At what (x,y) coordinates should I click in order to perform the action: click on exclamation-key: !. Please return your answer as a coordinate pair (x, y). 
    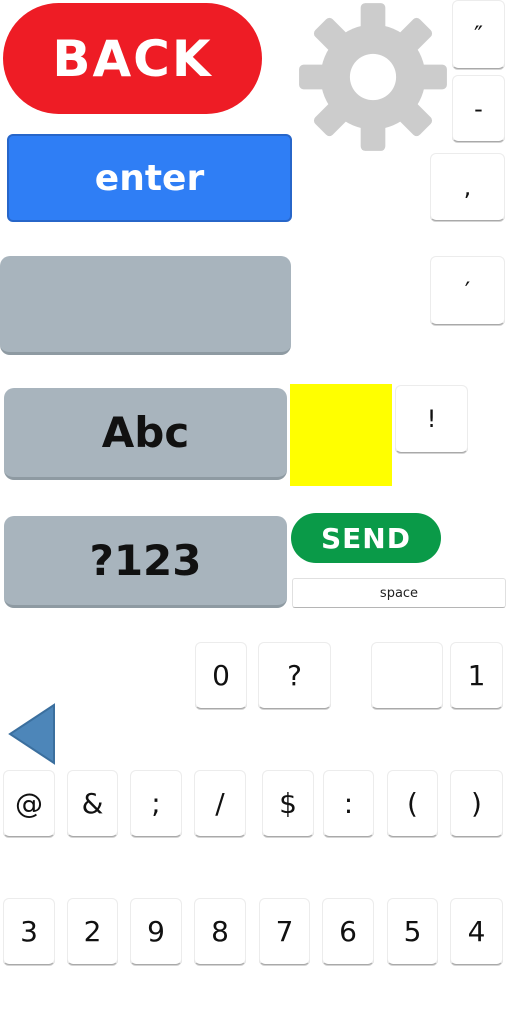
    Looking at the image, I should click on (431, 419).